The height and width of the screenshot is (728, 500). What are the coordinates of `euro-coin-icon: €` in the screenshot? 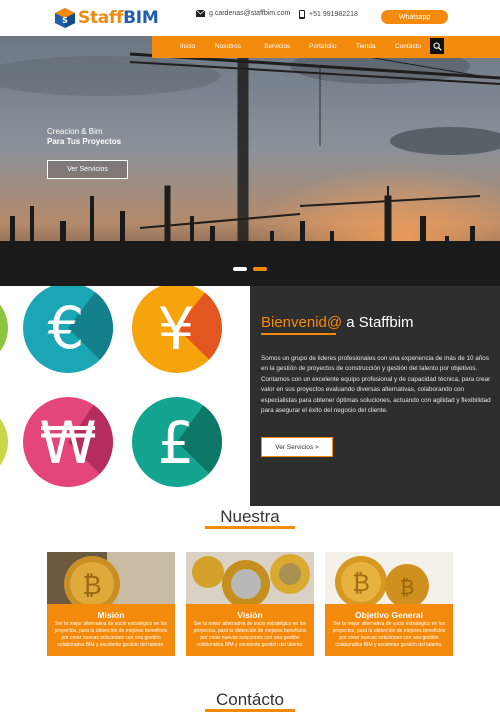 It's located at (68, 329).